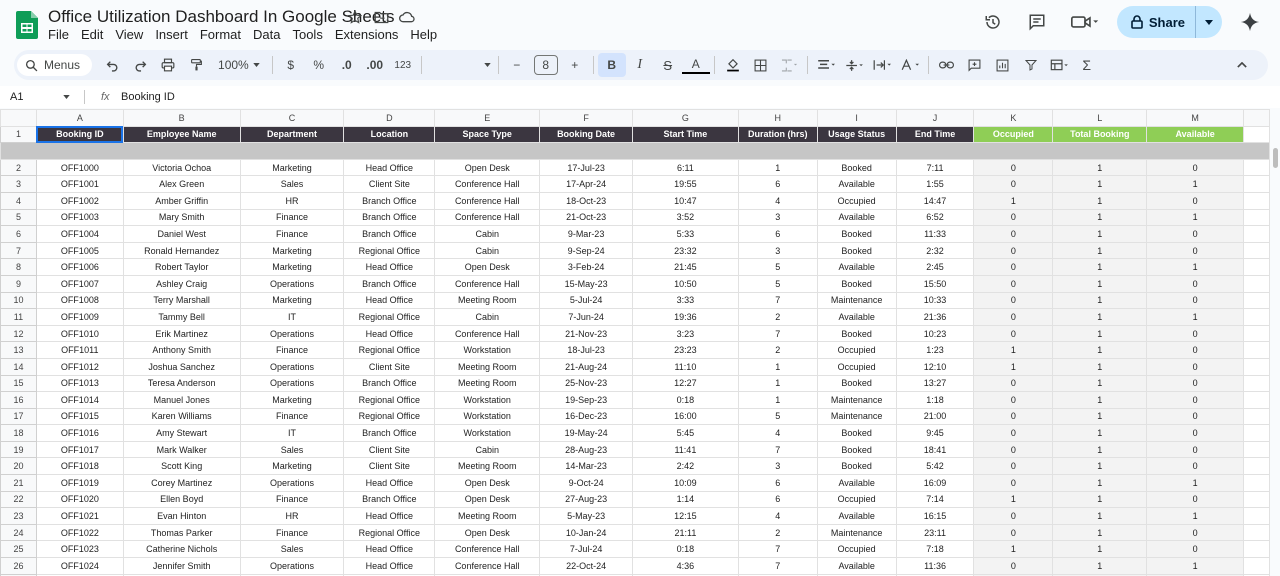 This screenshot has width=1280, height=576. What do you see at coordinates (586, 200) in the screenshot?
I see `cell: 18-Oct-23` at bounding box center [586, 200].